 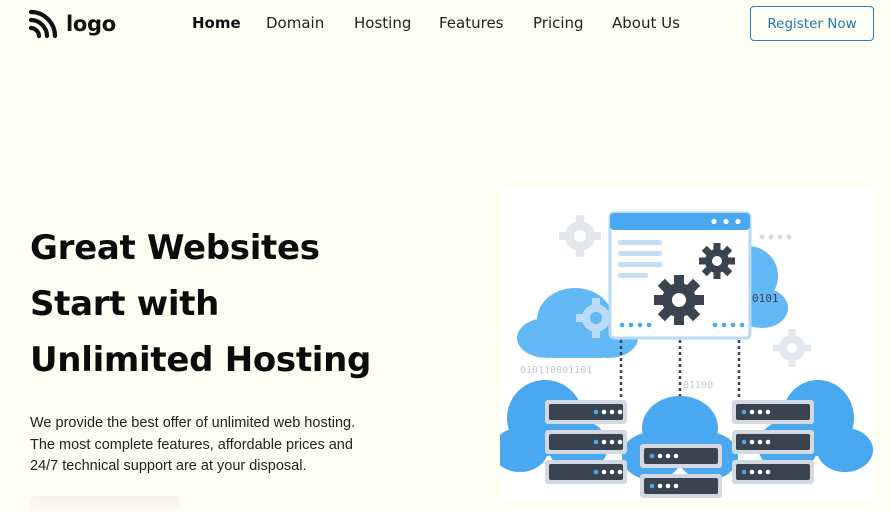 What do you see at coordinates (646, 23) in the screenshot?
I see `nav-about-us-link: About Us` at bounding box center [646, 23].